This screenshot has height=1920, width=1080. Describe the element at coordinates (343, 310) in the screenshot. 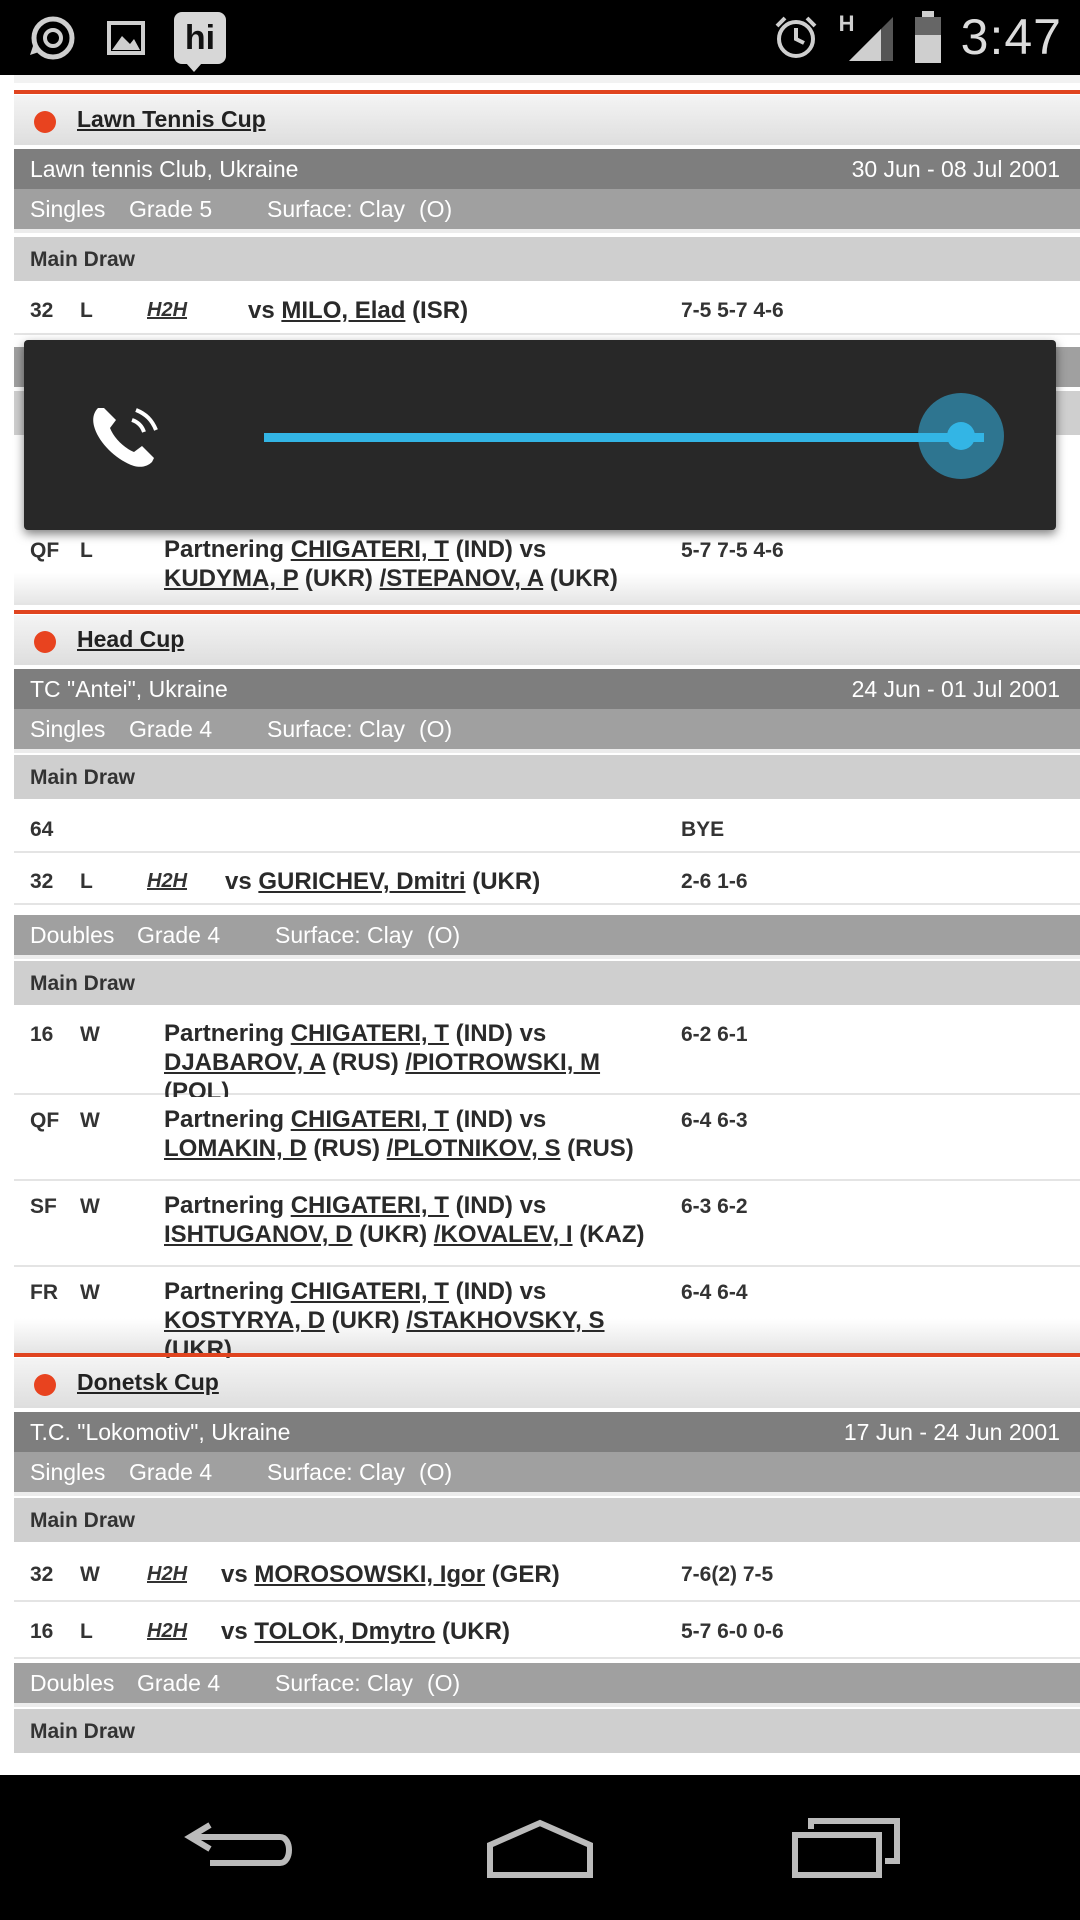

I see `opponent-link: MILO, Elad` at that location.